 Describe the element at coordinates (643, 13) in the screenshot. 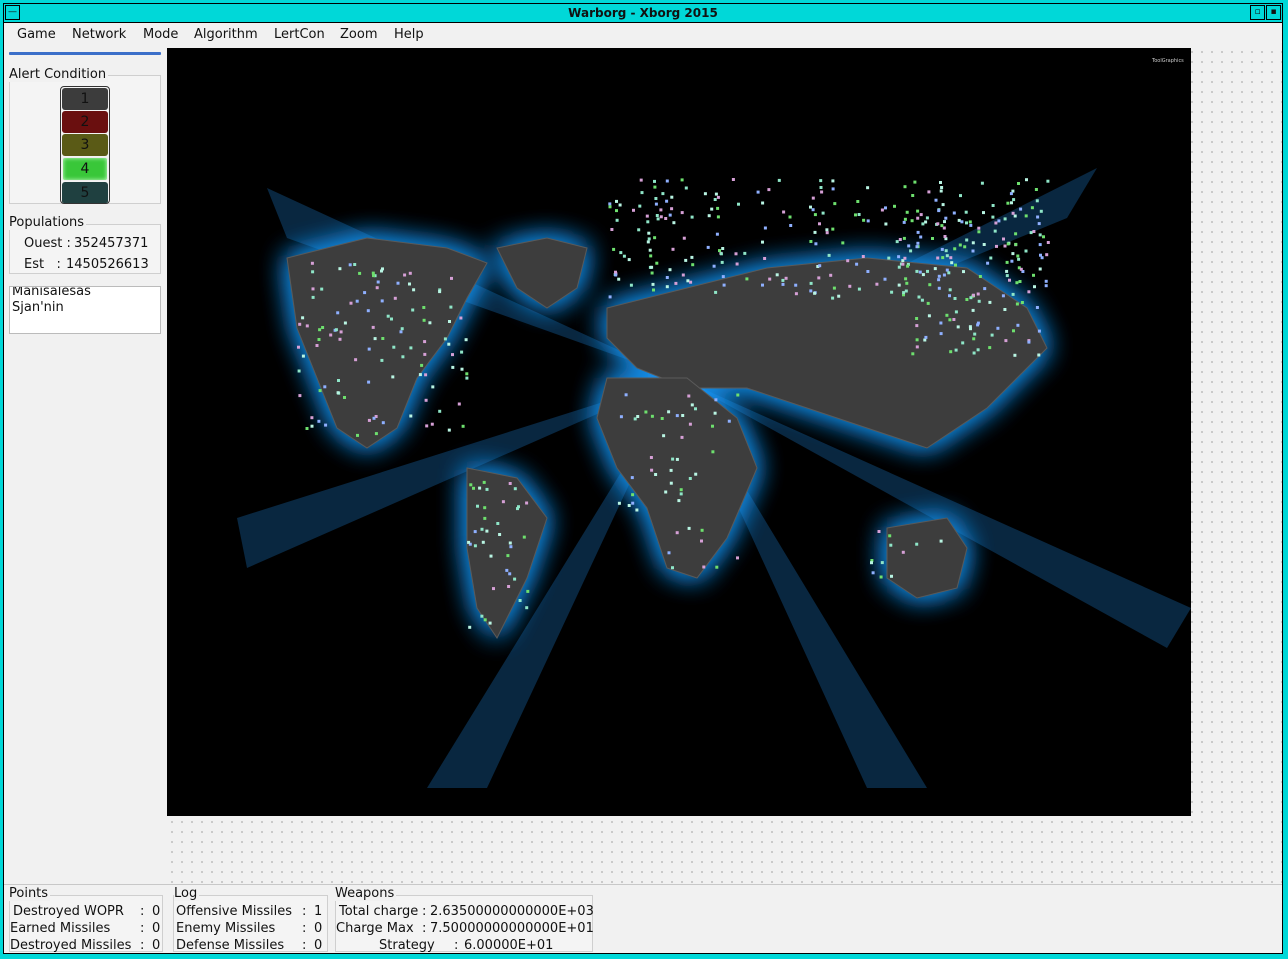

I see `title-bar: — Warborg - Xborg 2015 ▫ ▪` at that location.